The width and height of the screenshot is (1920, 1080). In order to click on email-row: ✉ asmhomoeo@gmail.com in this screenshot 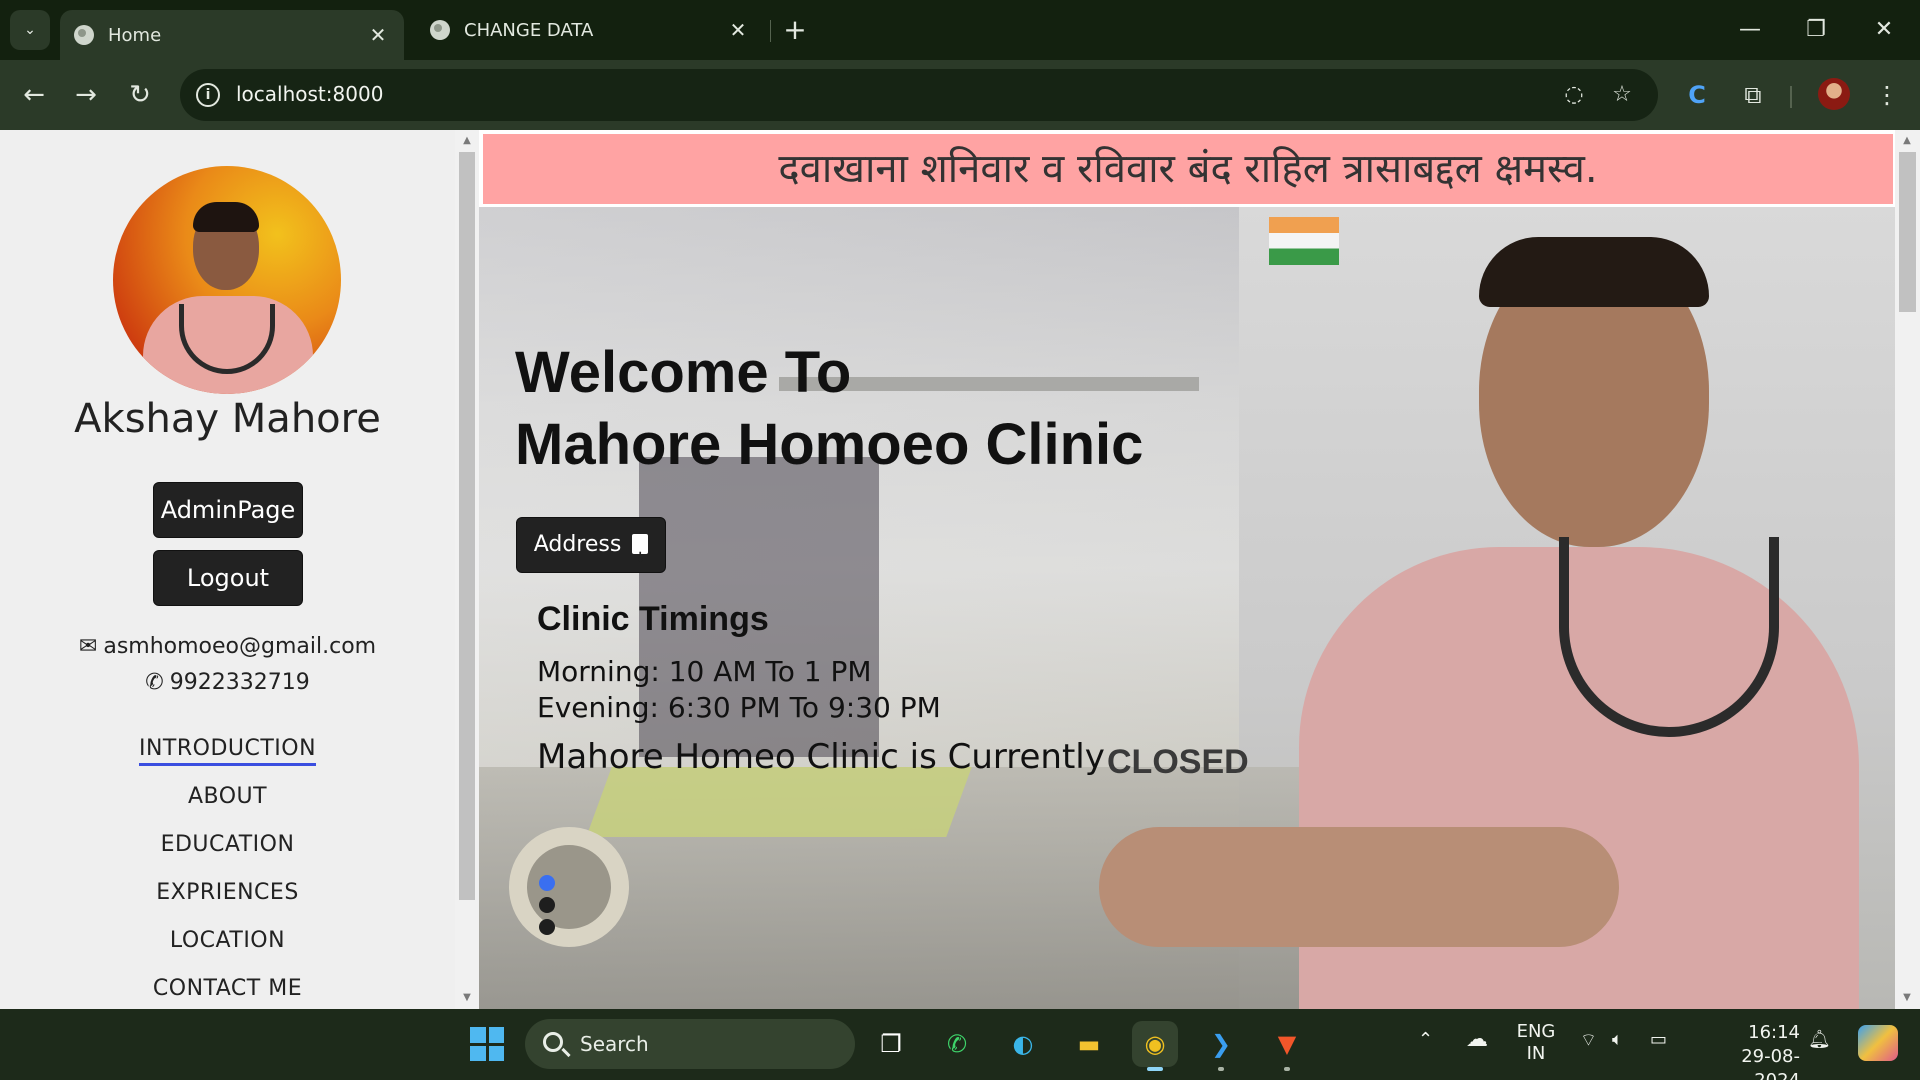, I will do `click(227, 646)`.